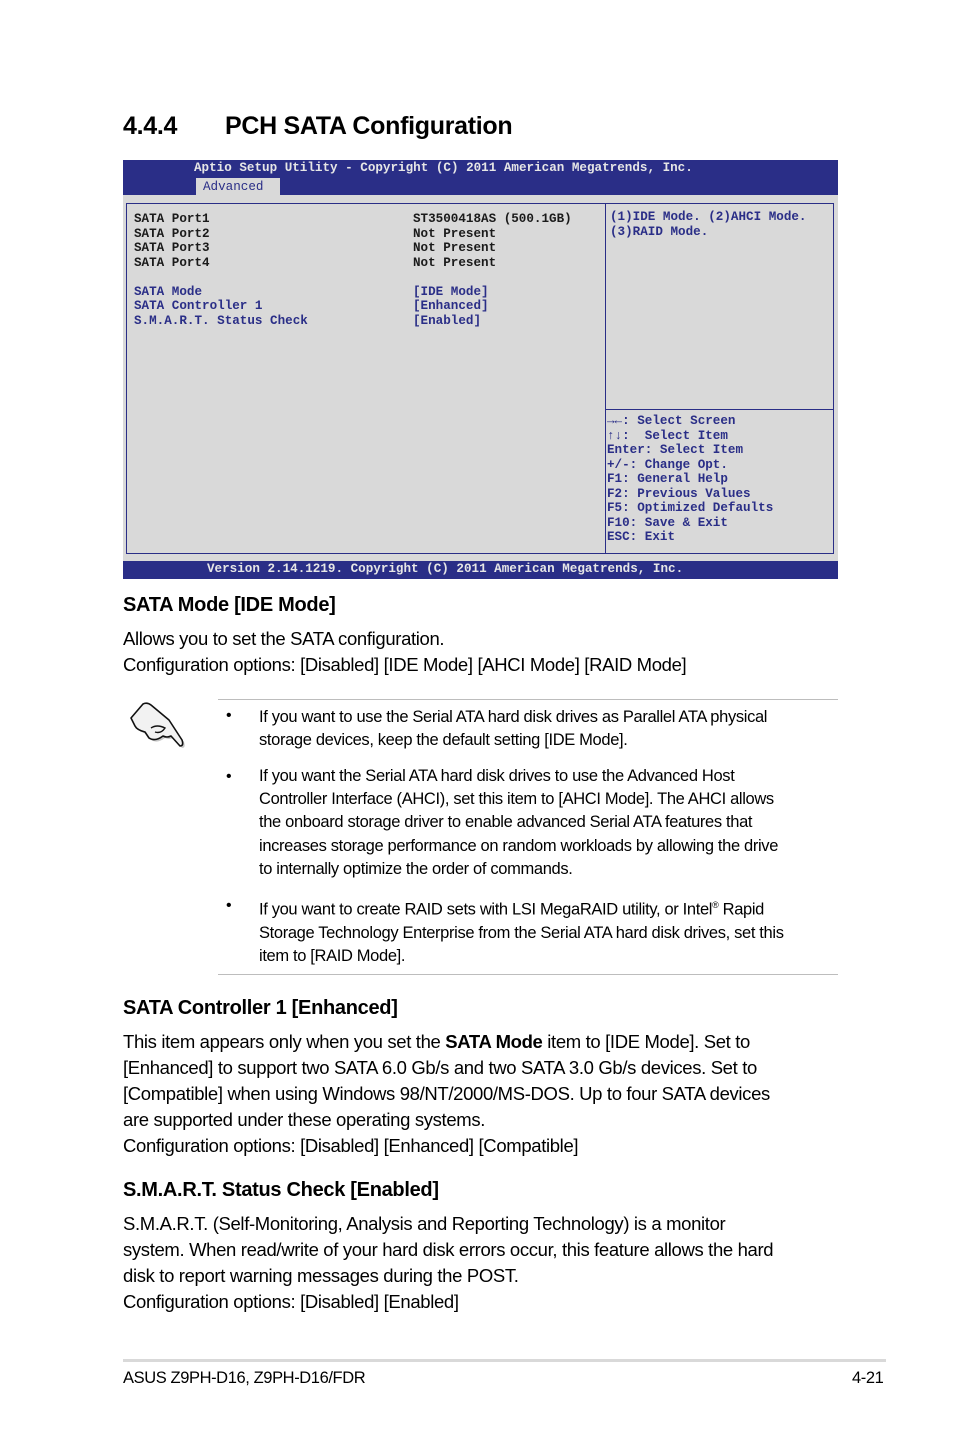  I want to click on key-help-f1: F1: General Help, so click(667, 479).